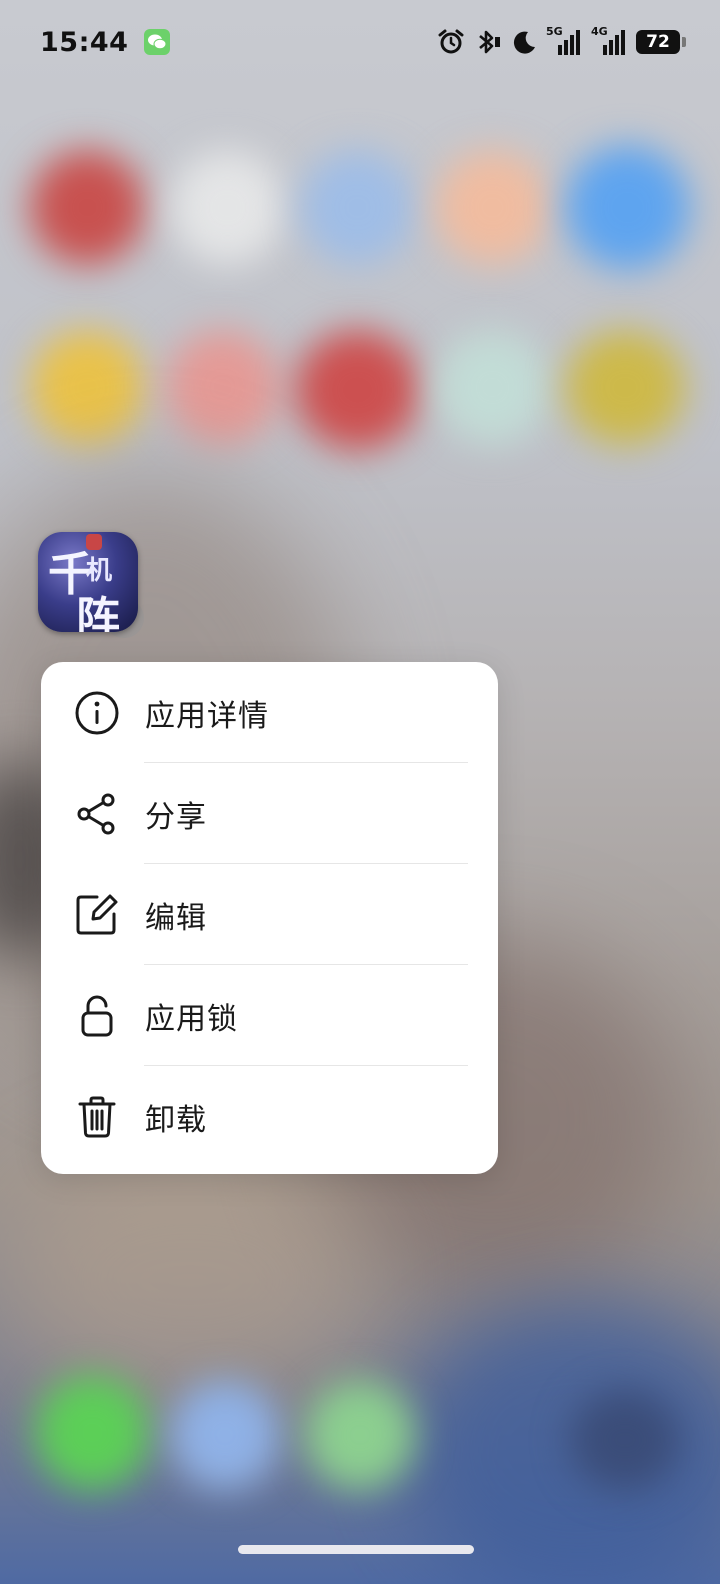 The height and width of the screenshot is (1584, 720). What do you see at coordinates (98, 612) in the screenshot?
I see `app-icon-glyph: 阵` at bounding box center [98, 612].